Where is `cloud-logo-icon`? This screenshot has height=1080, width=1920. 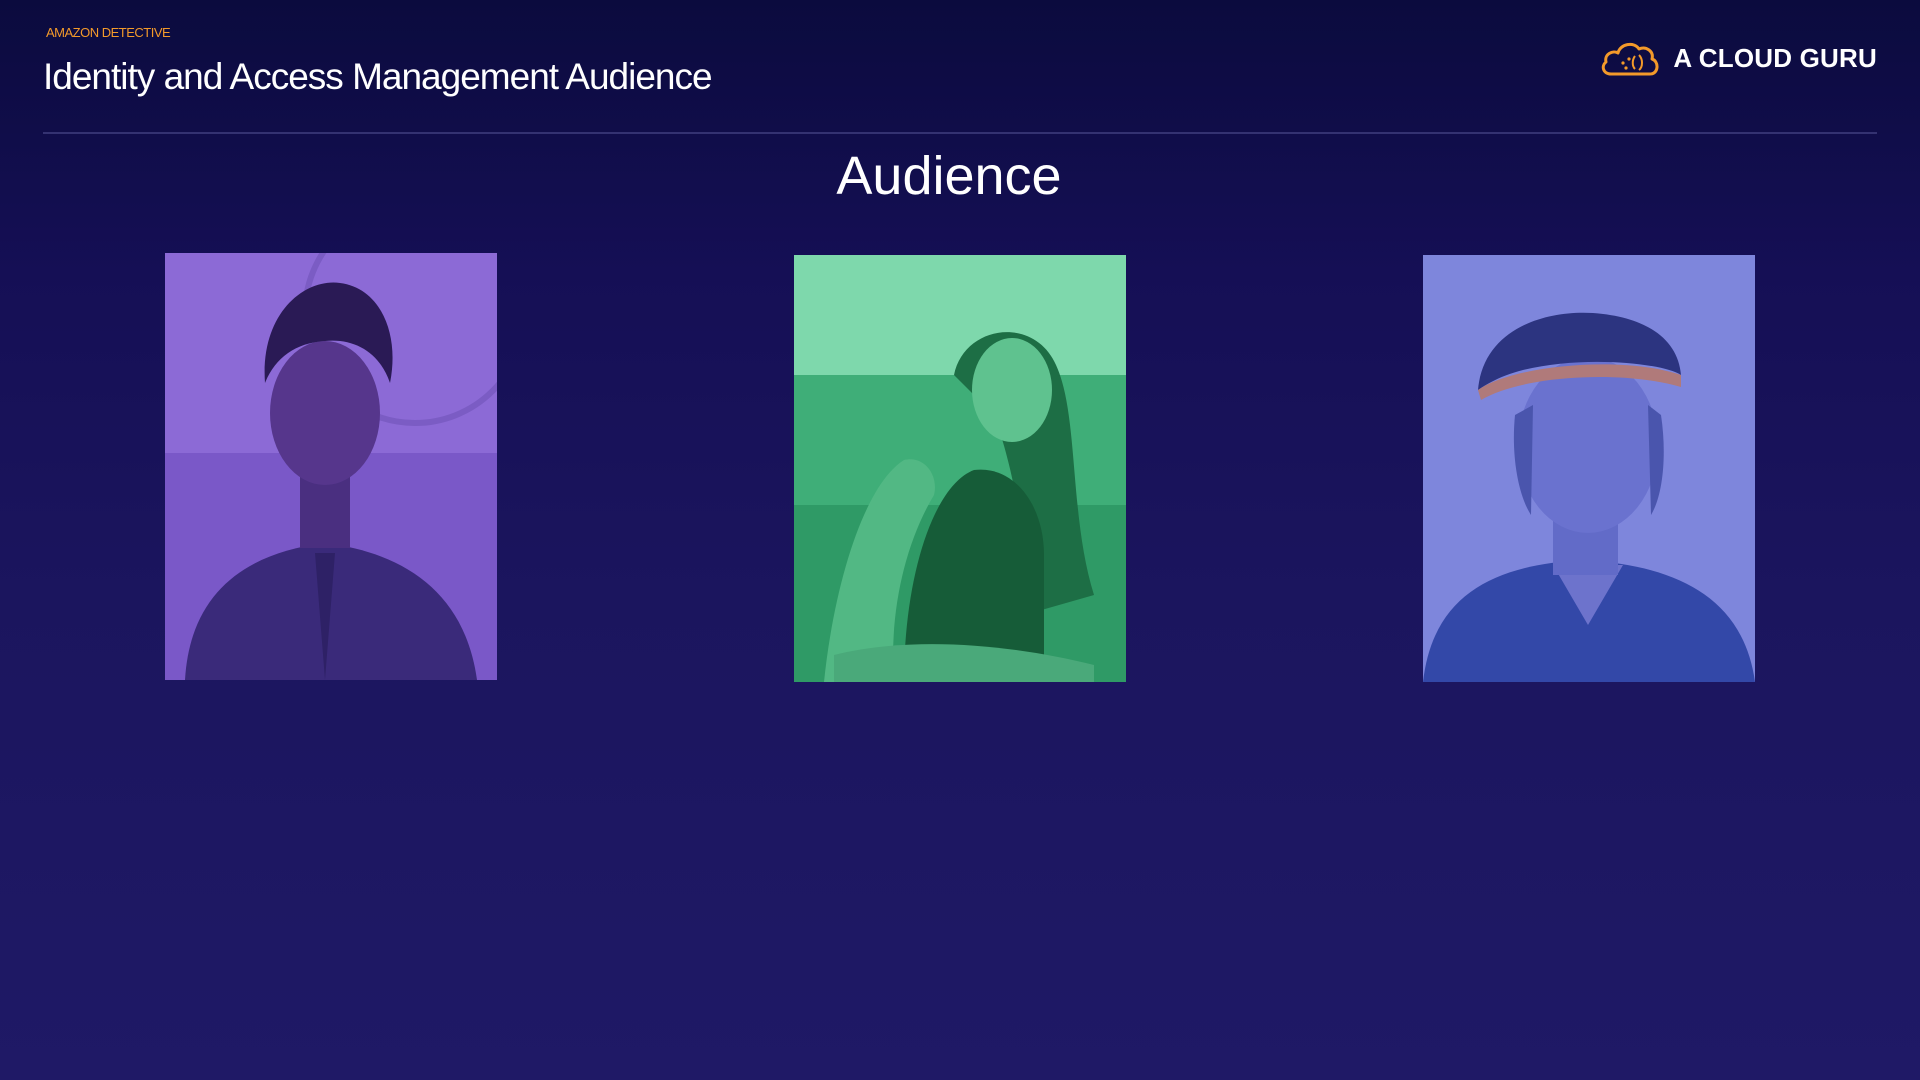 cloud-logo-icon is located at coordinates (1630, 59).